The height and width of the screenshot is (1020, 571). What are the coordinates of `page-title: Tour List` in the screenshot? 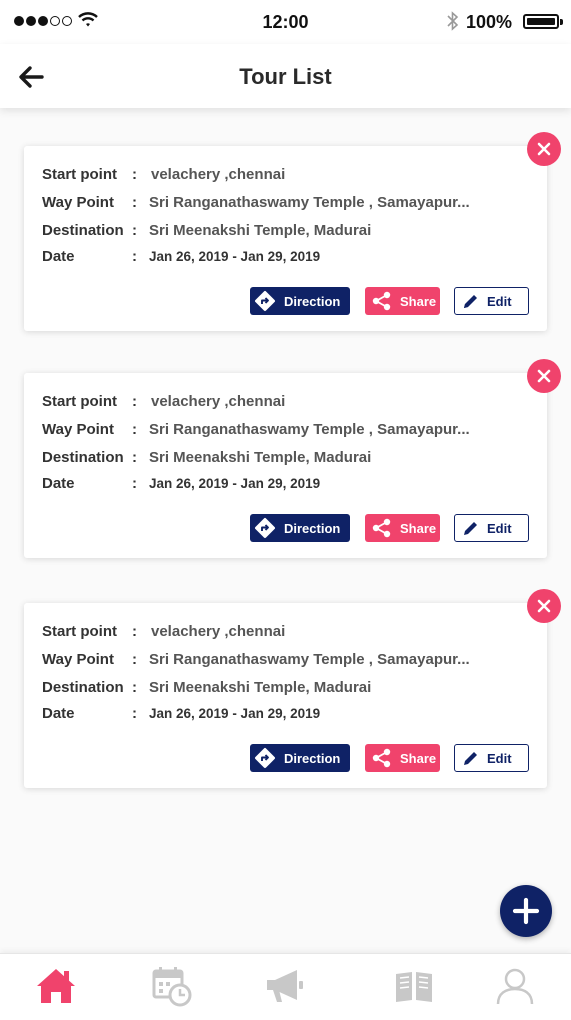 It's located at (285, 76).